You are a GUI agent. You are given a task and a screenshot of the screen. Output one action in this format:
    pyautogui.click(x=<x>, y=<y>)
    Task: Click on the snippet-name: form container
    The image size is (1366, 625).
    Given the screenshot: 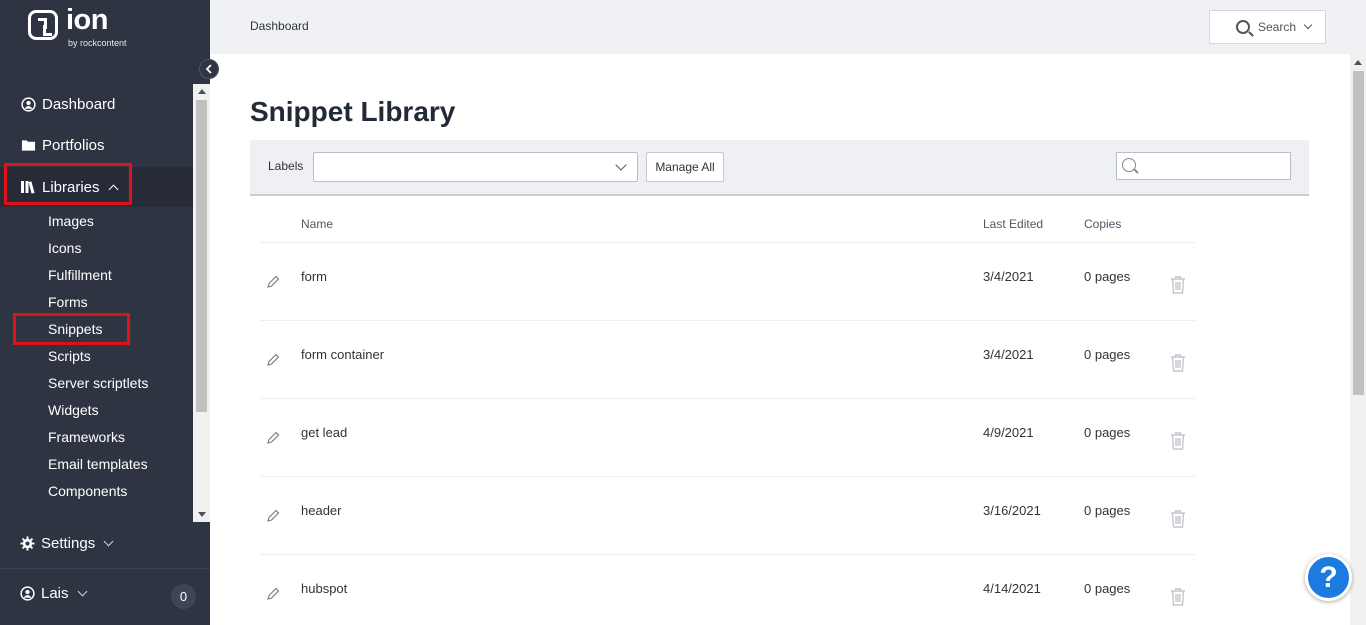 What is the action you would take?
    pyautogui.click(x=342, y=354)
    